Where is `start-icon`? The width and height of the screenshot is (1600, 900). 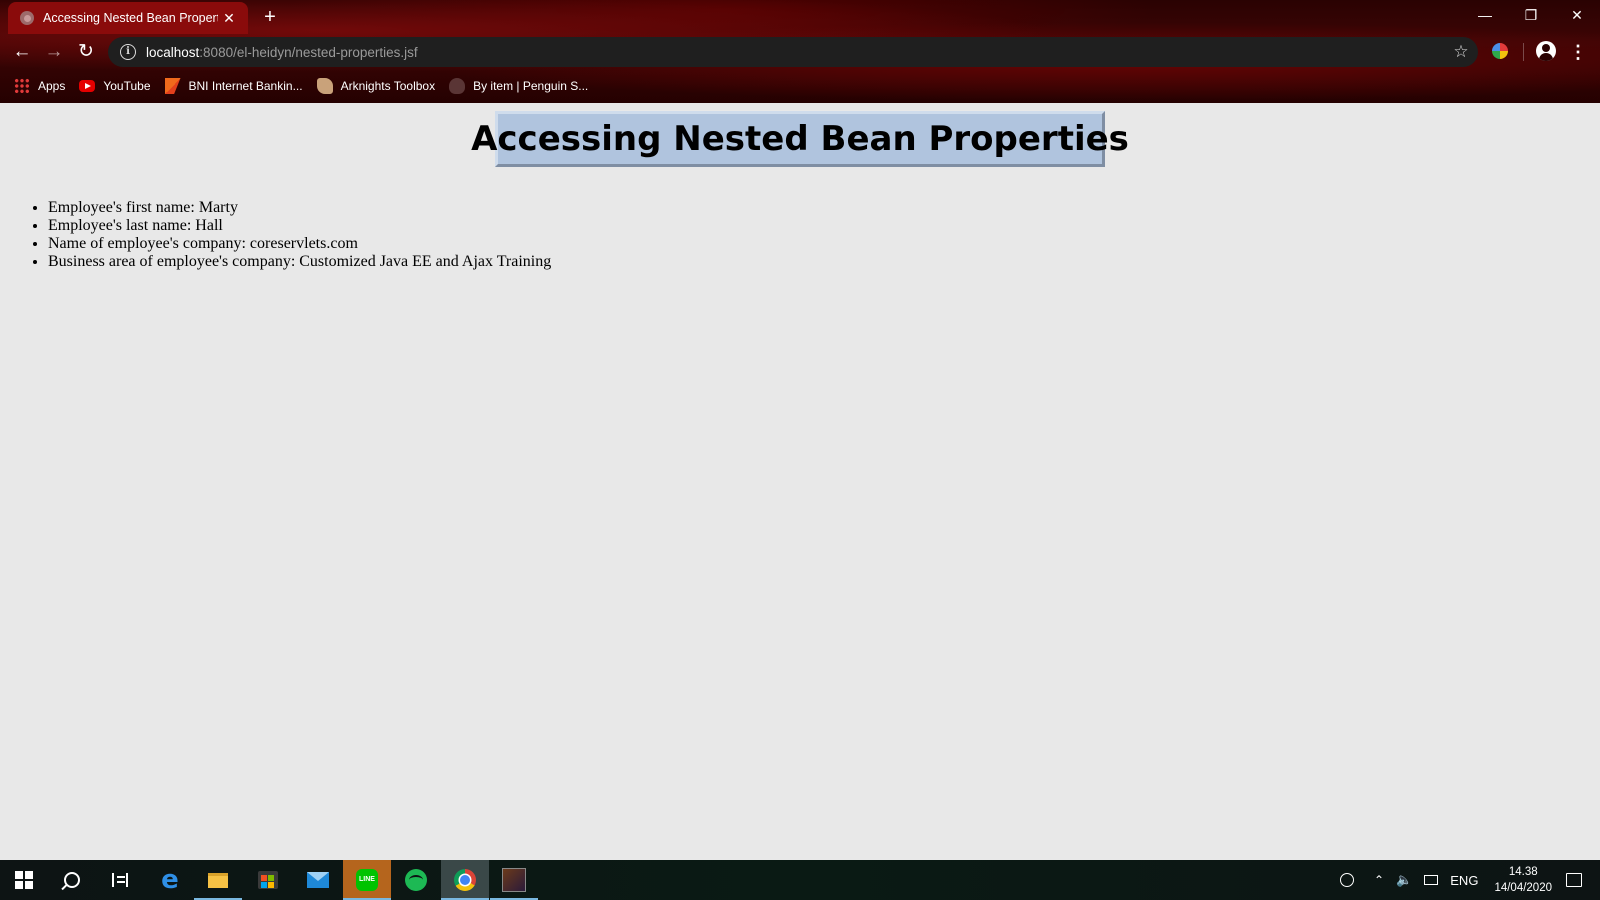
start-icon is located at coordinates (24, 880).